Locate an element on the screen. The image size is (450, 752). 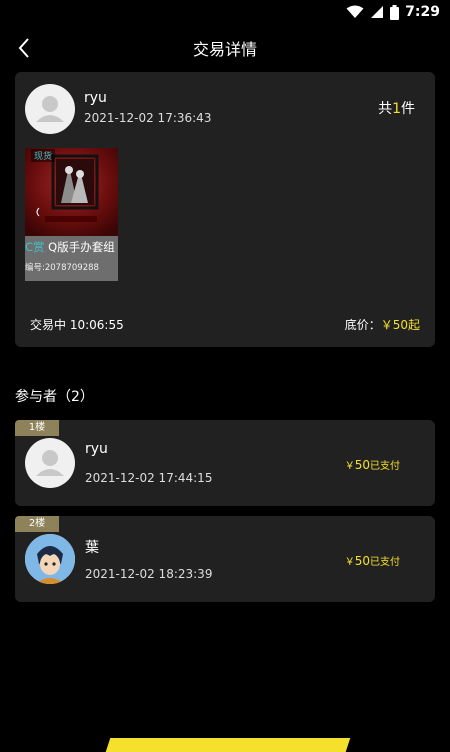
wifi-icon is located at coordinates (355, 11).